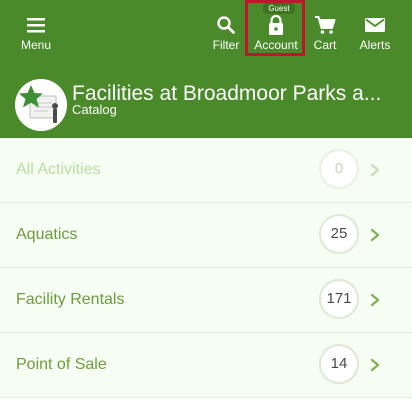  Describe the element at coordinates (325, 45) in the screenshot. I see `cart-label: Cart` at that location.